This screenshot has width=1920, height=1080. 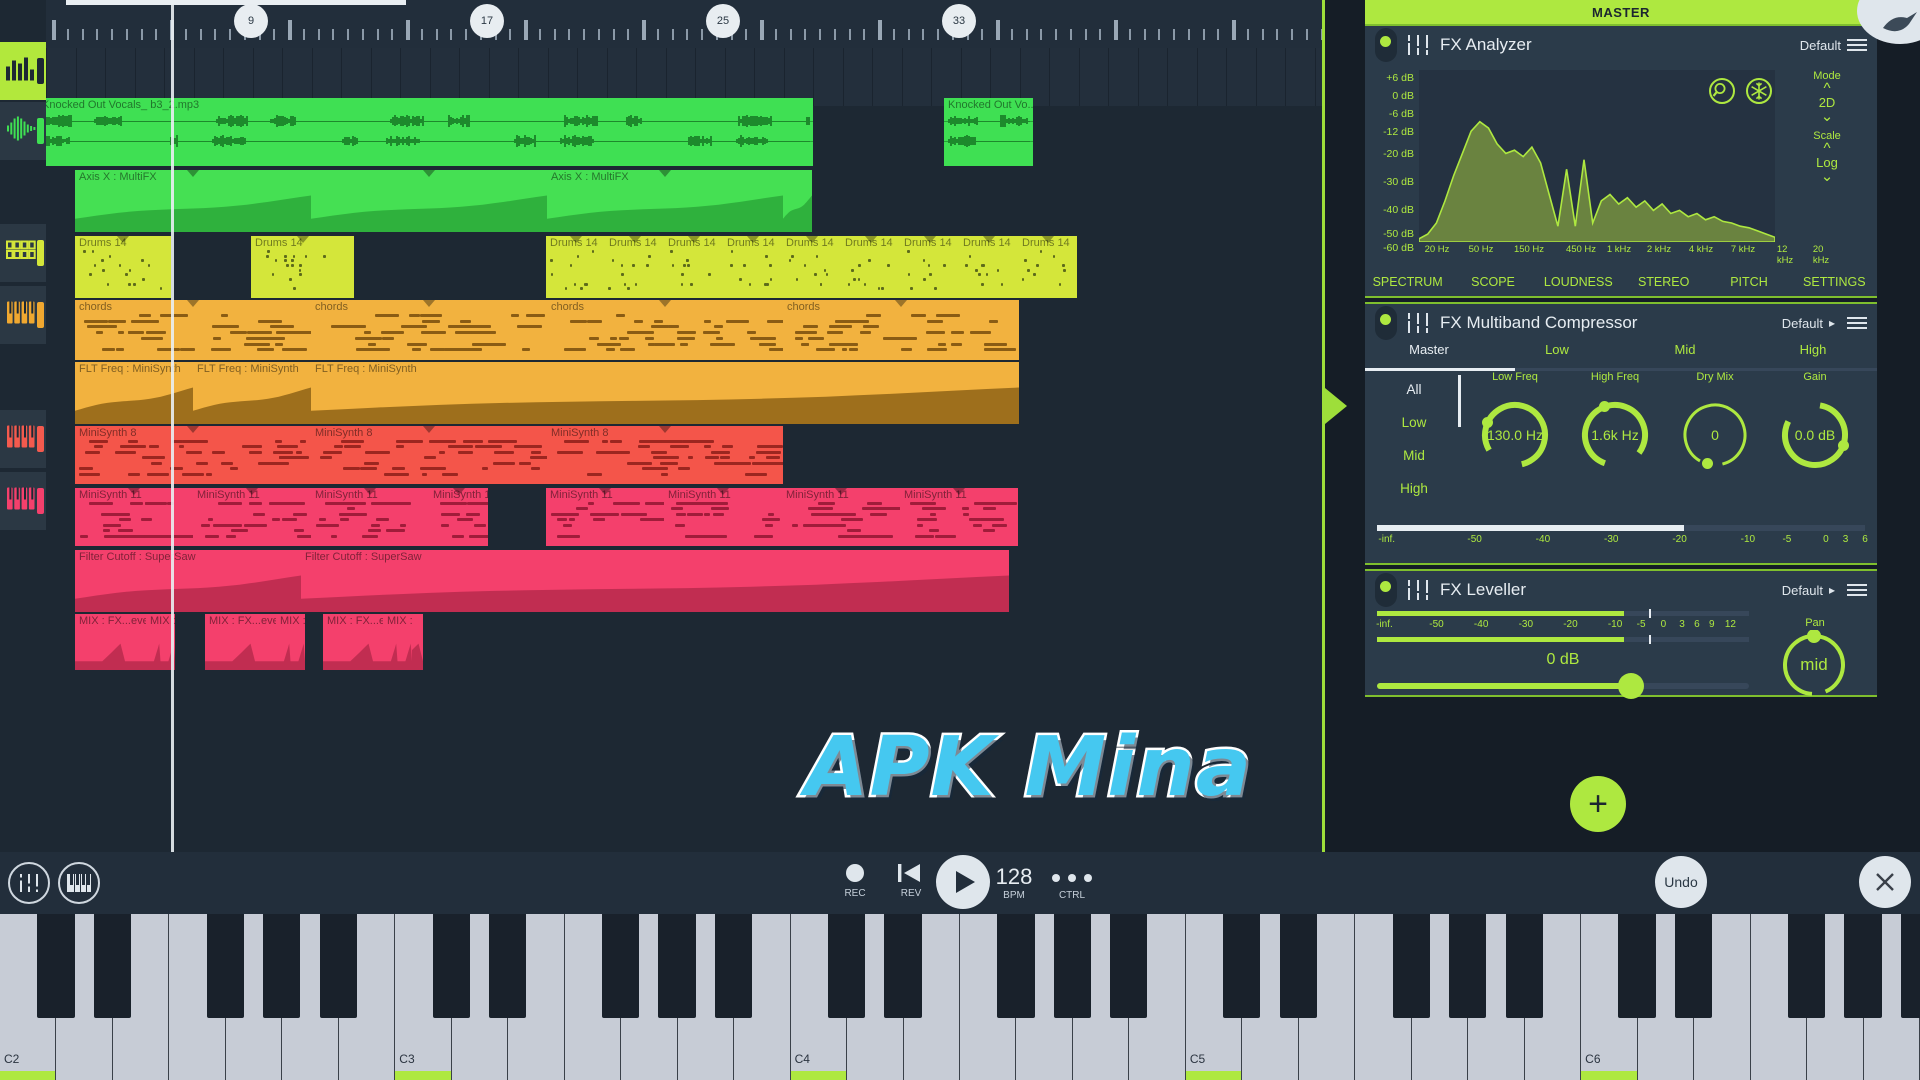 What do you see at coordinates (23, 131) in the screenshot?
I see `track-icon-audio` at bounding box center [23, 131].